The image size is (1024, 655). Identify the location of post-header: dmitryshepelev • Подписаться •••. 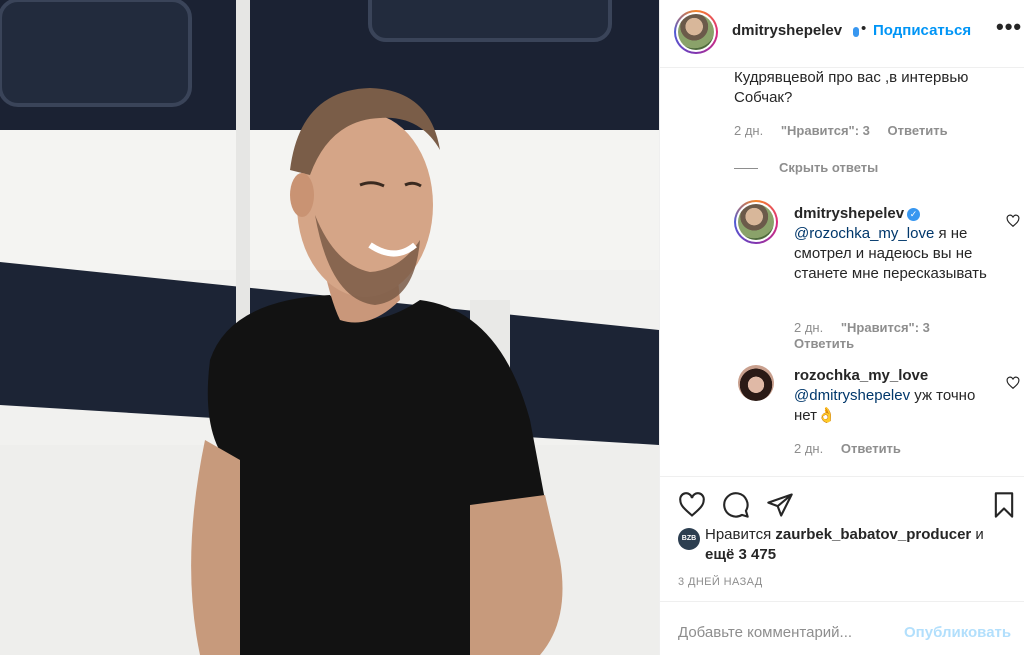
(842, 34).